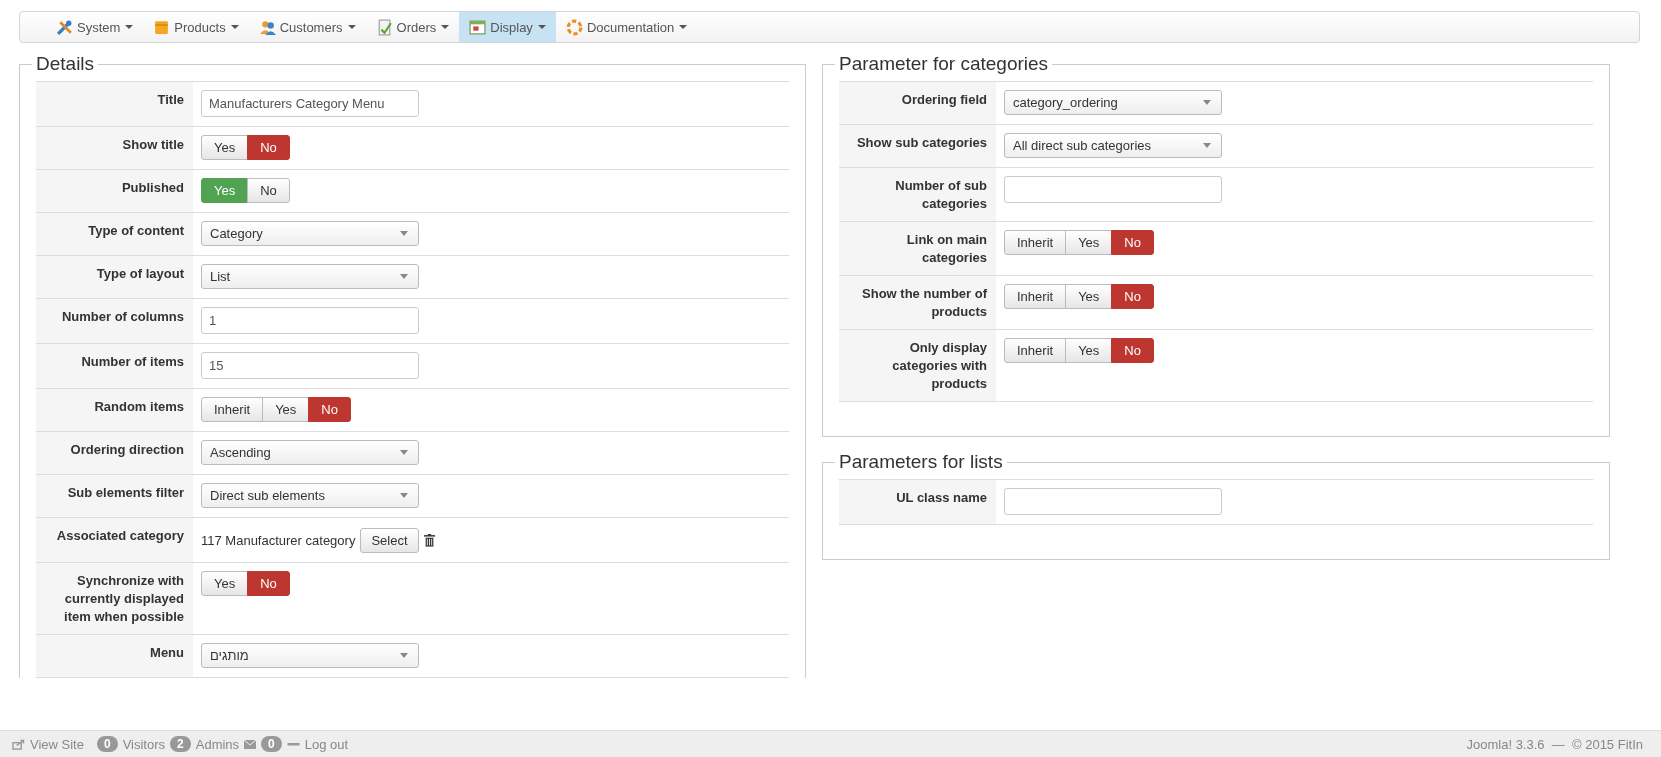 The width and height of the screenshot is (1661, 757). Describe the element at coordinates (941, 497) in the screenshot. I see `field-label: UL class name` at that location.